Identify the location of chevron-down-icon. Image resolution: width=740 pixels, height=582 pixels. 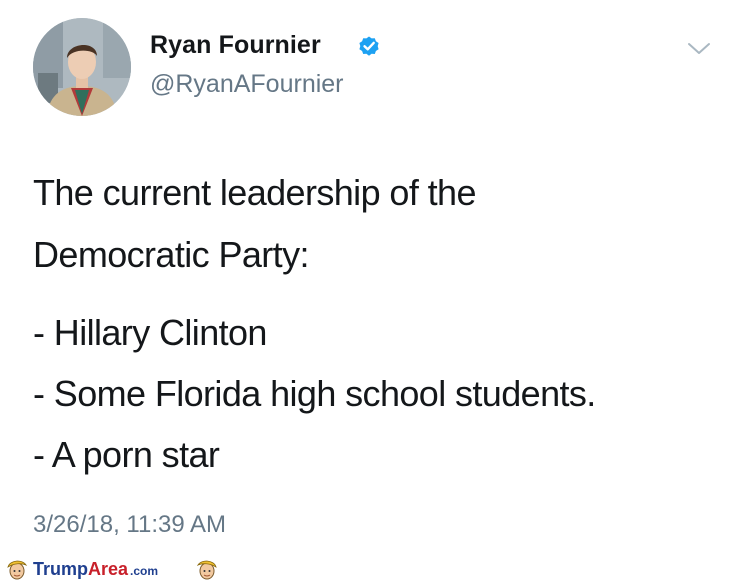
(699, 49).